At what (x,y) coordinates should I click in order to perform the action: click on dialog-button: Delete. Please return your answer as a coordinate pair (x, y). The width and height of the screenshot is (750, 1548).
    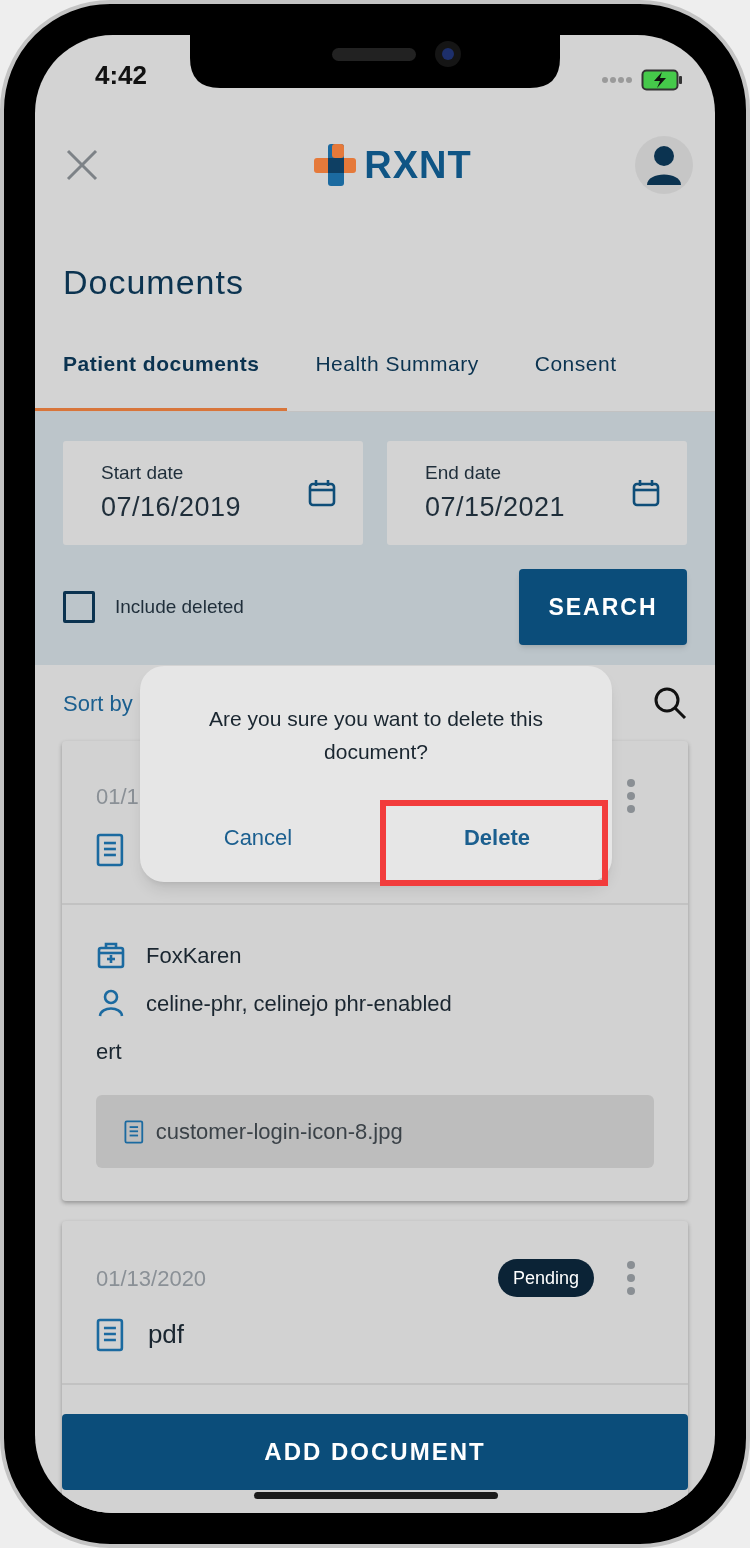
    Looking at the image, I should click on (497, 837).